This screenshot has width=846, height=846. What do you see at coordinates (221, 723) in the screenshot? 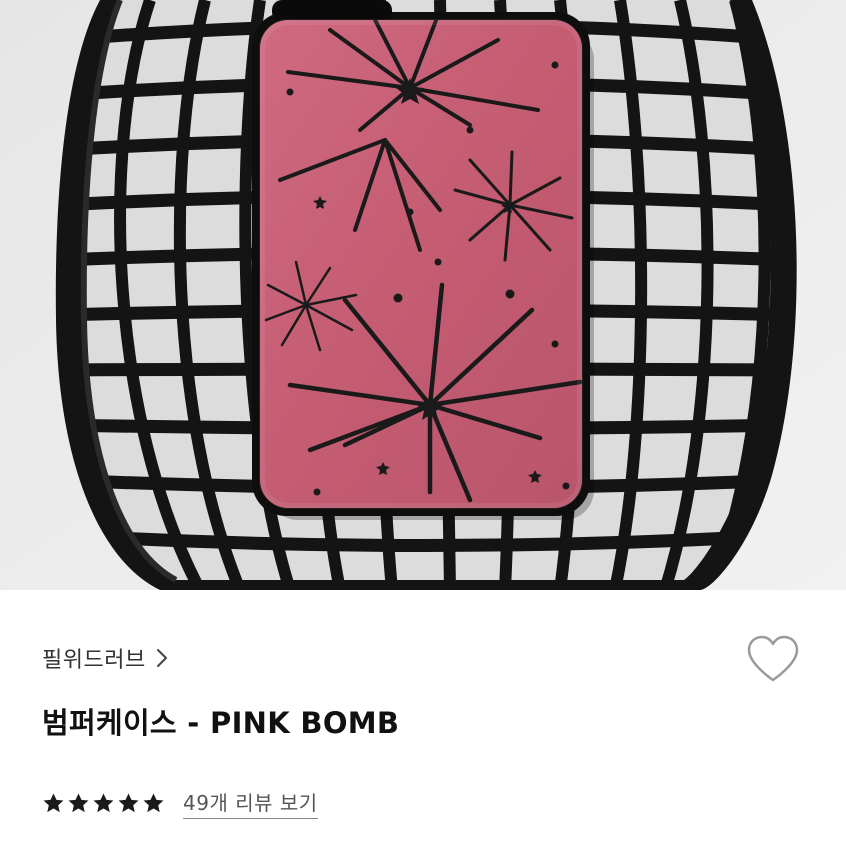
I see `product-title: 범퍼케이스 - PINK BOMB` at bounding box center [221, 723].